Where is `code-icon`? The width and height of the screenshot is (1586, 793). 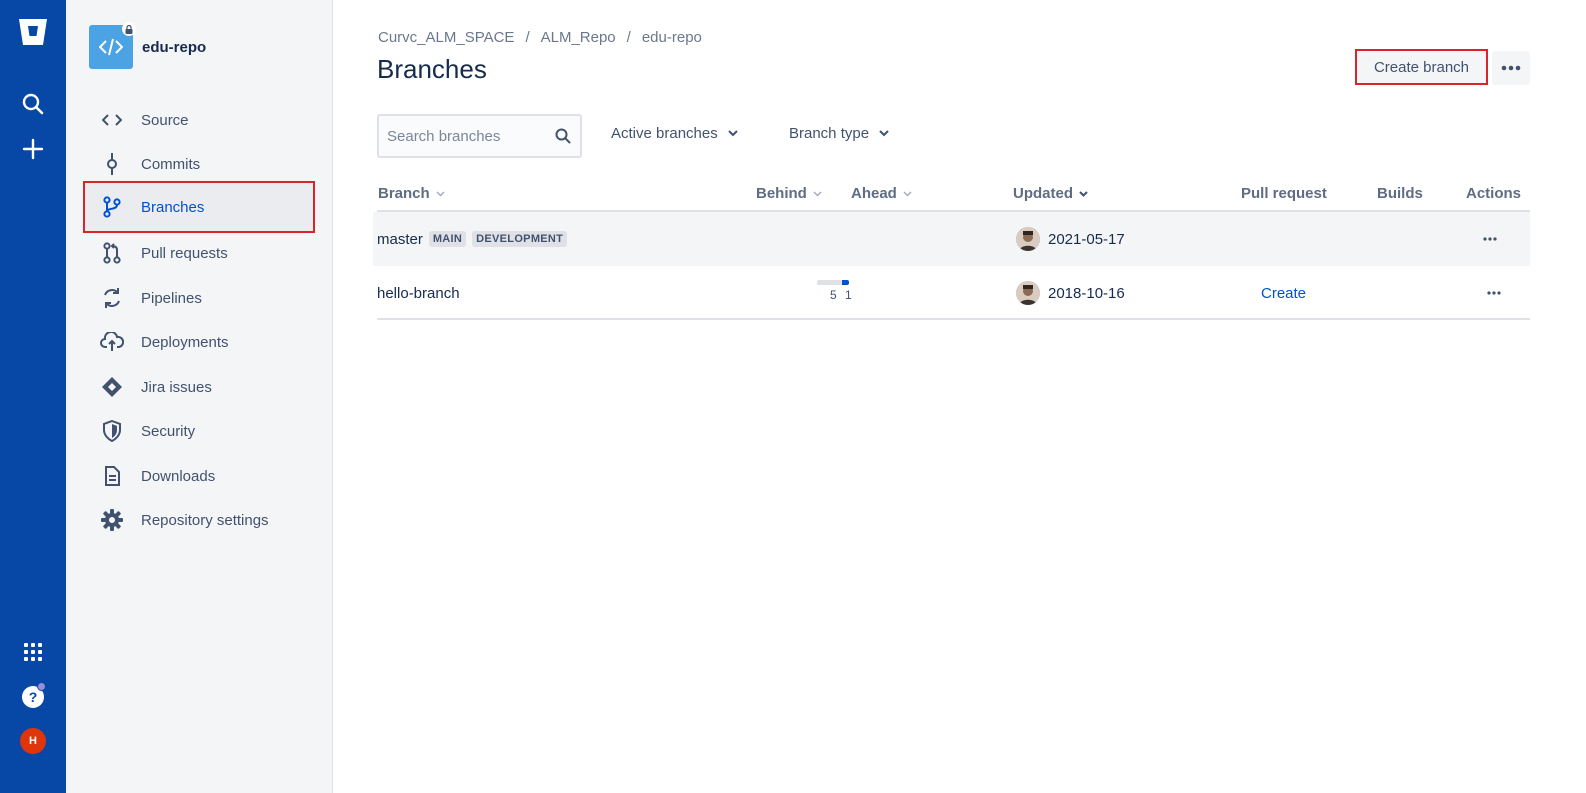
code-icon is located at coordinates (112, 120).